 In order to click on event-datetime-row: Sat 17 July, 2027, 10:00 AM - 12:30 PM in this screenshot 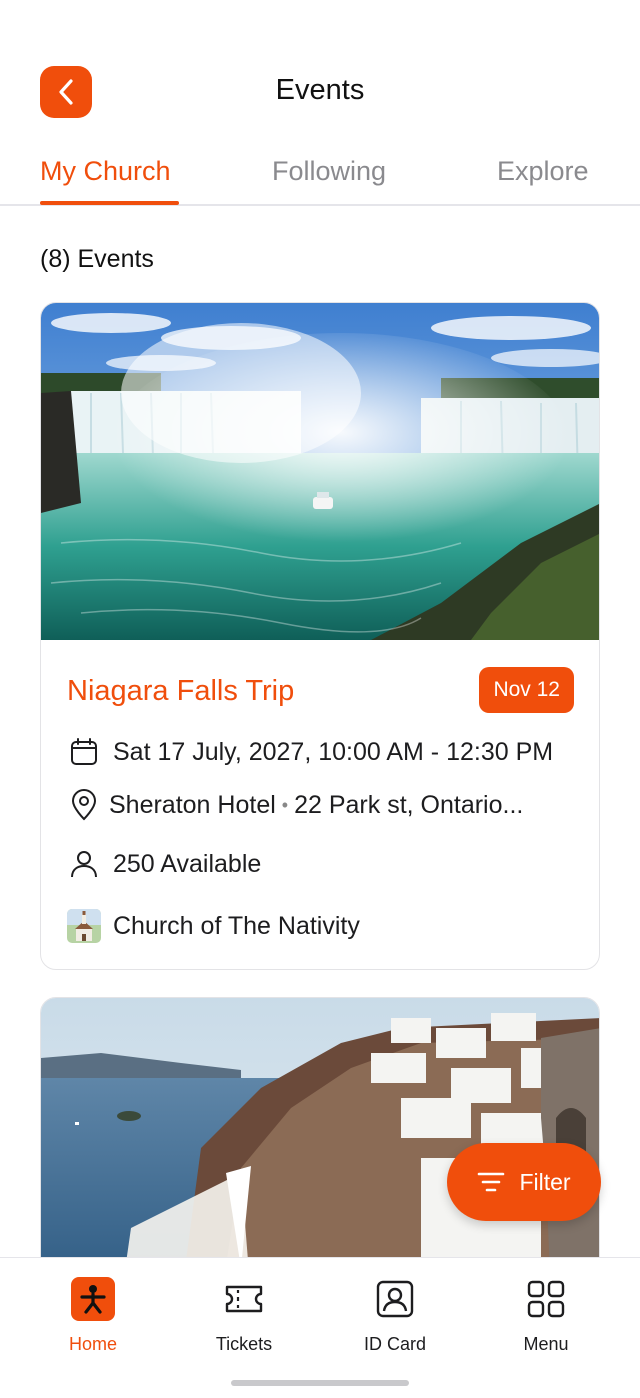, I will do `click(310, 752)`.